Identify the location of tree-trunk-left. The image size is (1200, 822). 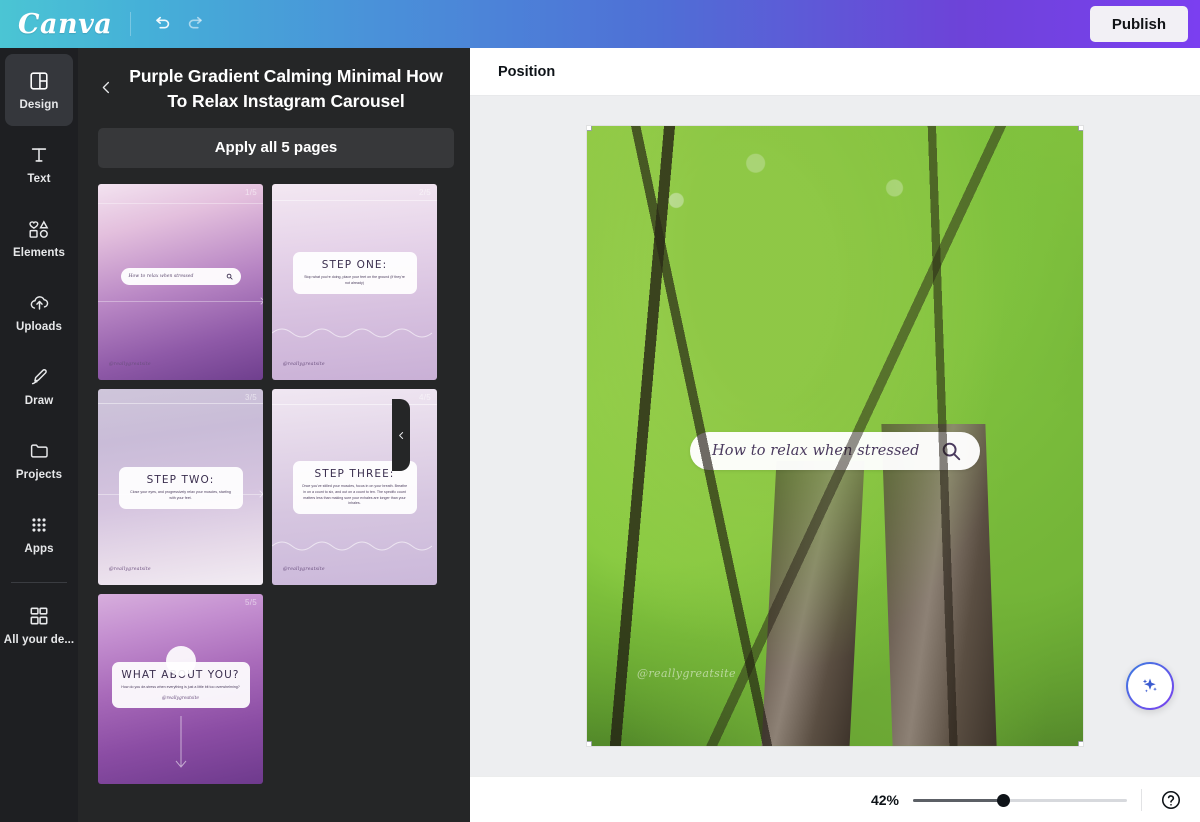
(813, 603).